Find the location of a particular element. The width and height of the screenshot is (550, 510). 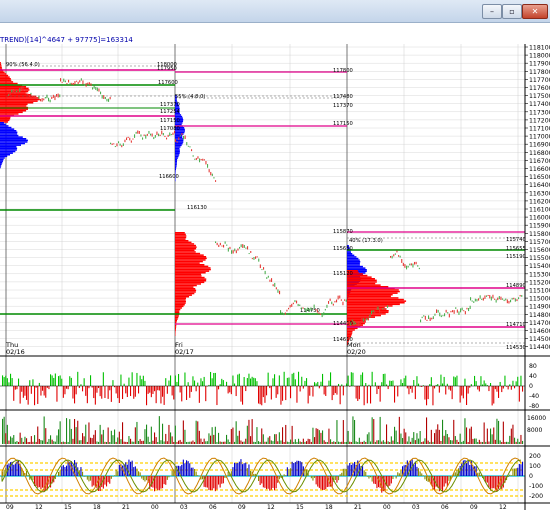

price-axis-label: 116000 is located at coordinates (539, 218).